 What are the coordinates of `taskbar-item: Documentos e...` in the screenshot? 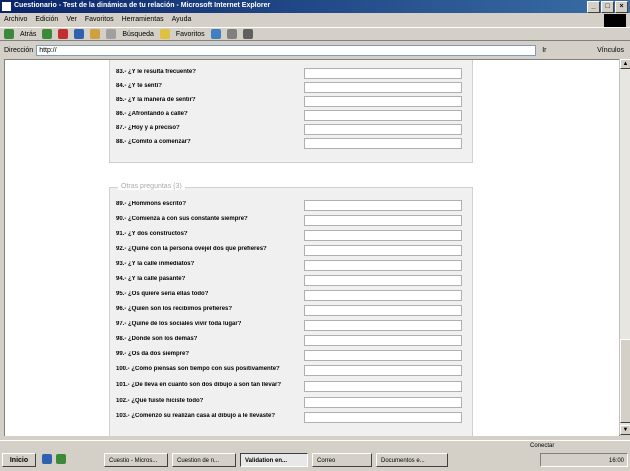 It's located at (412, 460).